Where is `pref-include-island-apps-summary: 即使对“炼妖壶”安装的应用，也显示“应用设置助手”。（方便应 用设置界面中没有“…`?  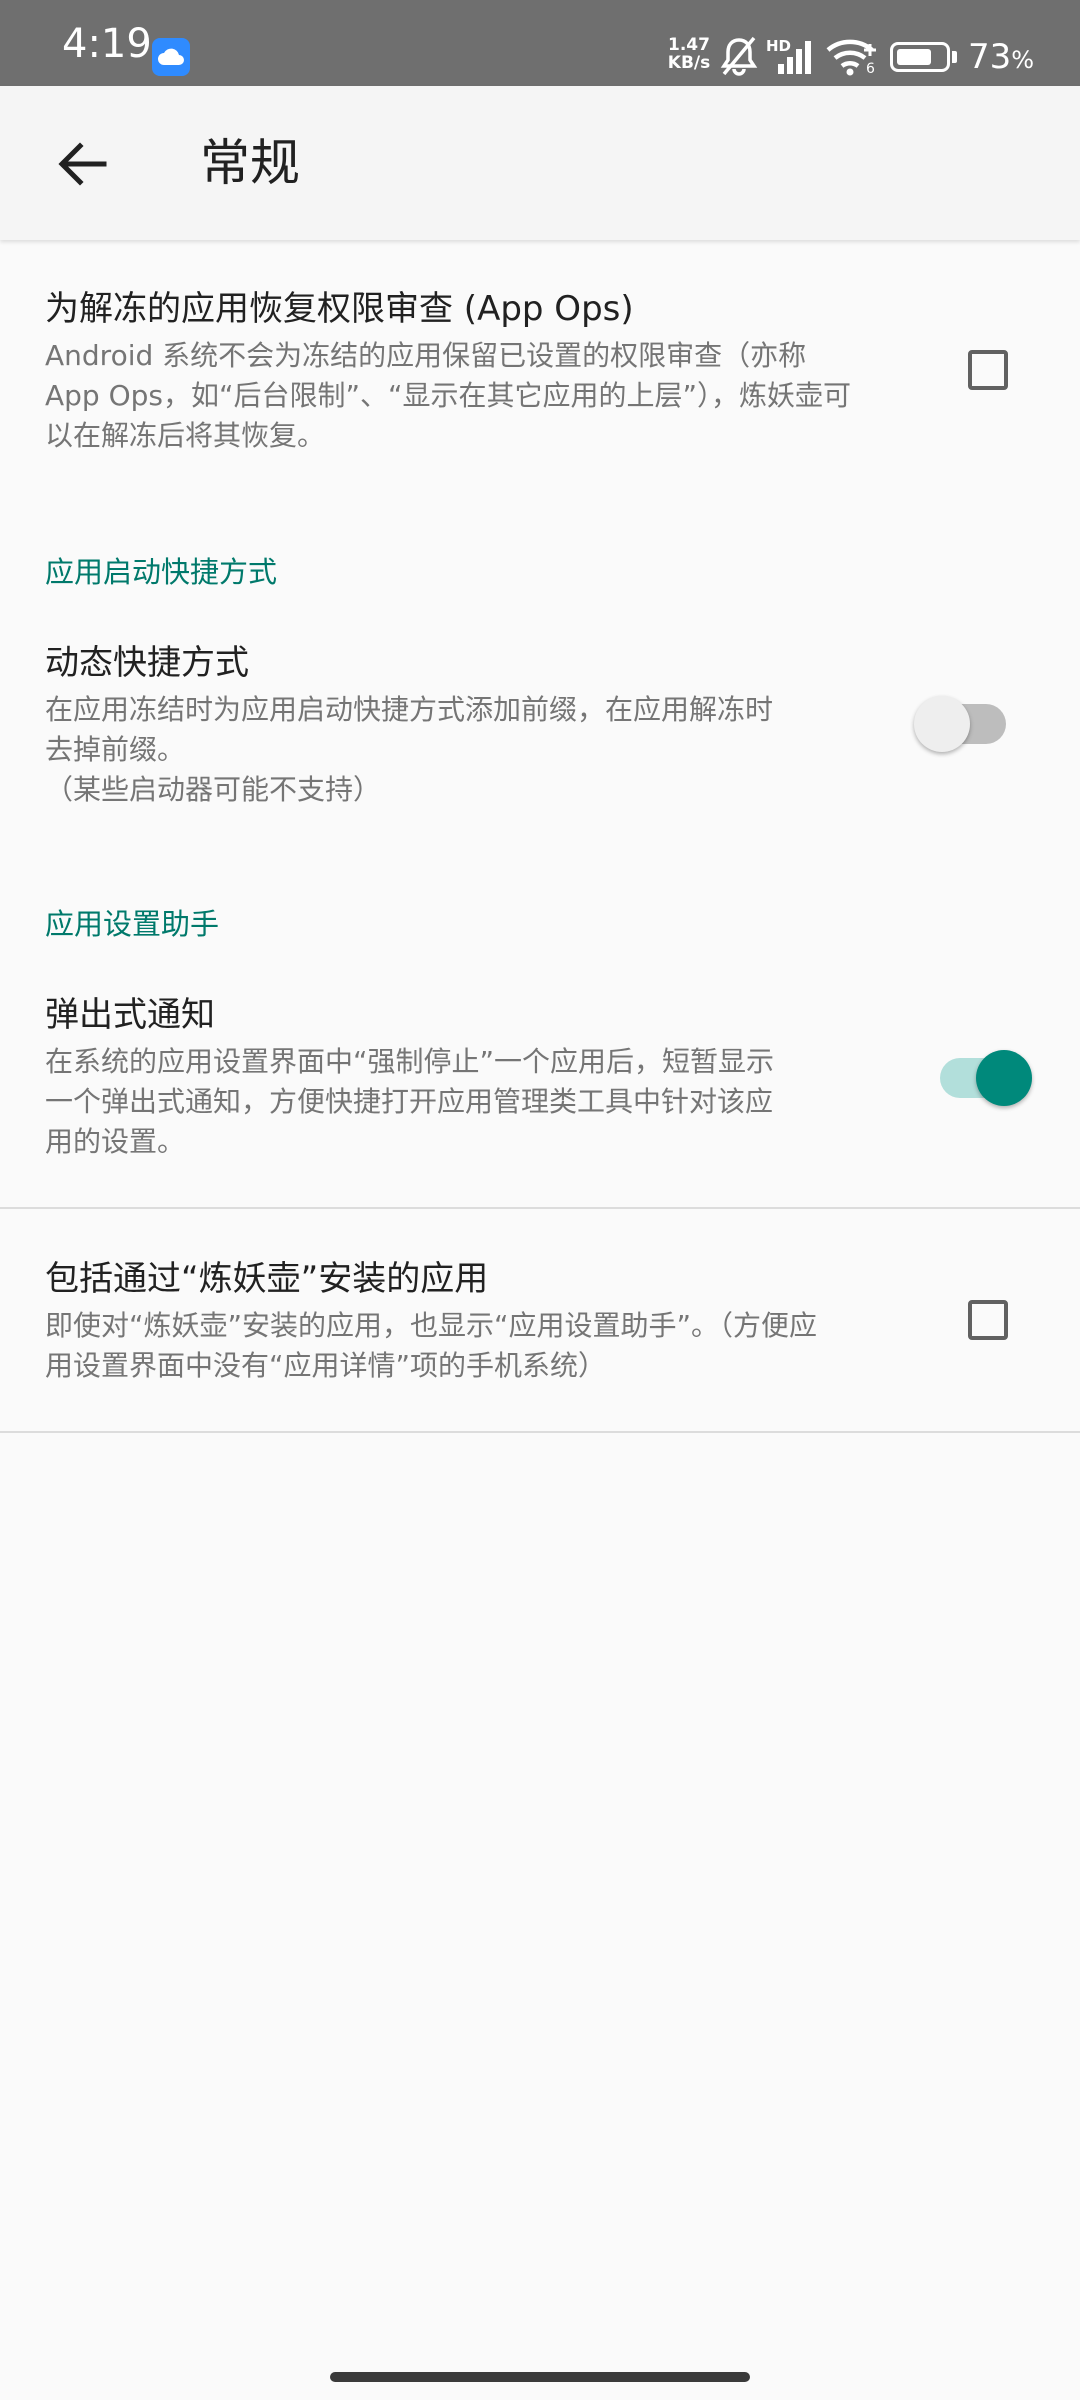 pref-include-island-apps-summary: 即使对“炼妖壶”安装的应用，也显示“应用设置助手”。（方便应 用设置界面中没有“… is located at coordinates (431, 1345).